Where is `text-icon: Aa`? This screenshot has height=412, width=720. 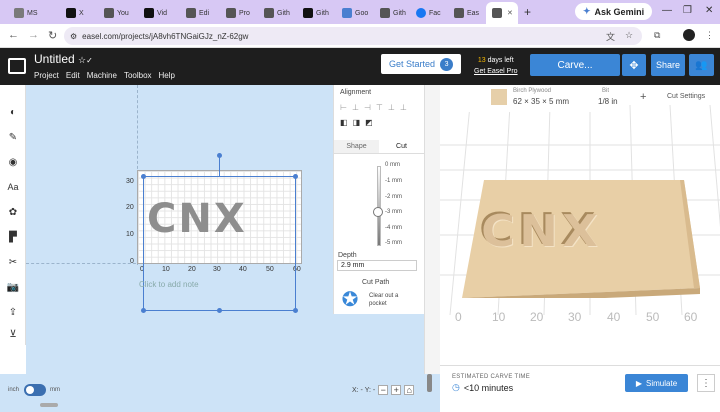 text-icon: Aa is located at coordinates (13, 187).